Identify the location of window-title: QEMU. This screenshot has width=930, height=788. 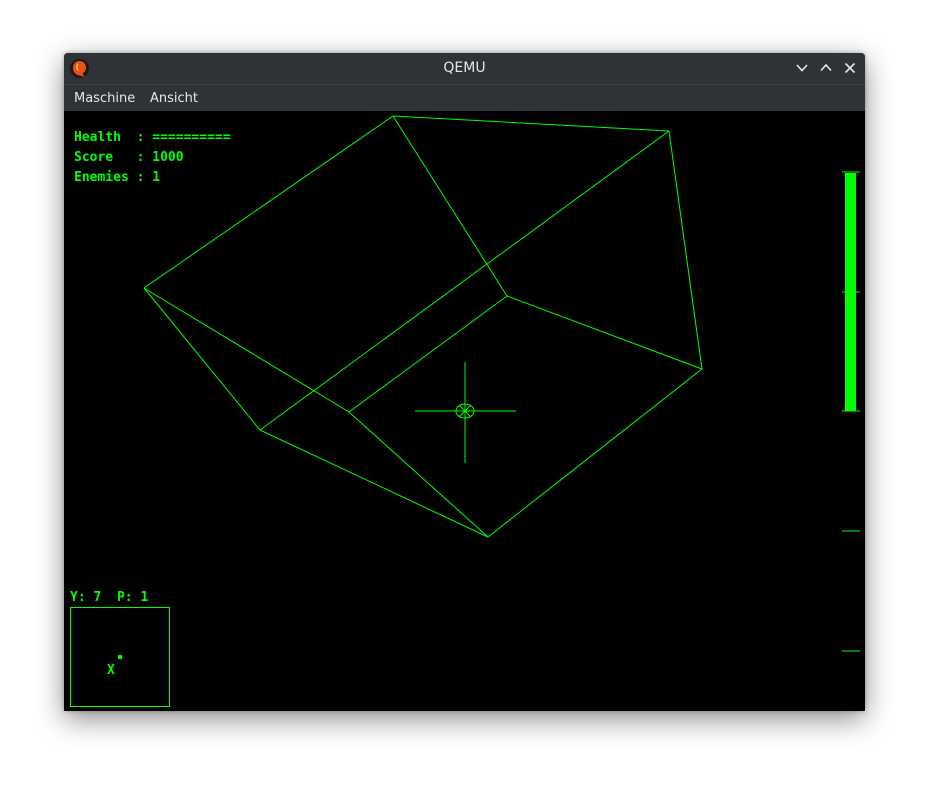
(464, 68).